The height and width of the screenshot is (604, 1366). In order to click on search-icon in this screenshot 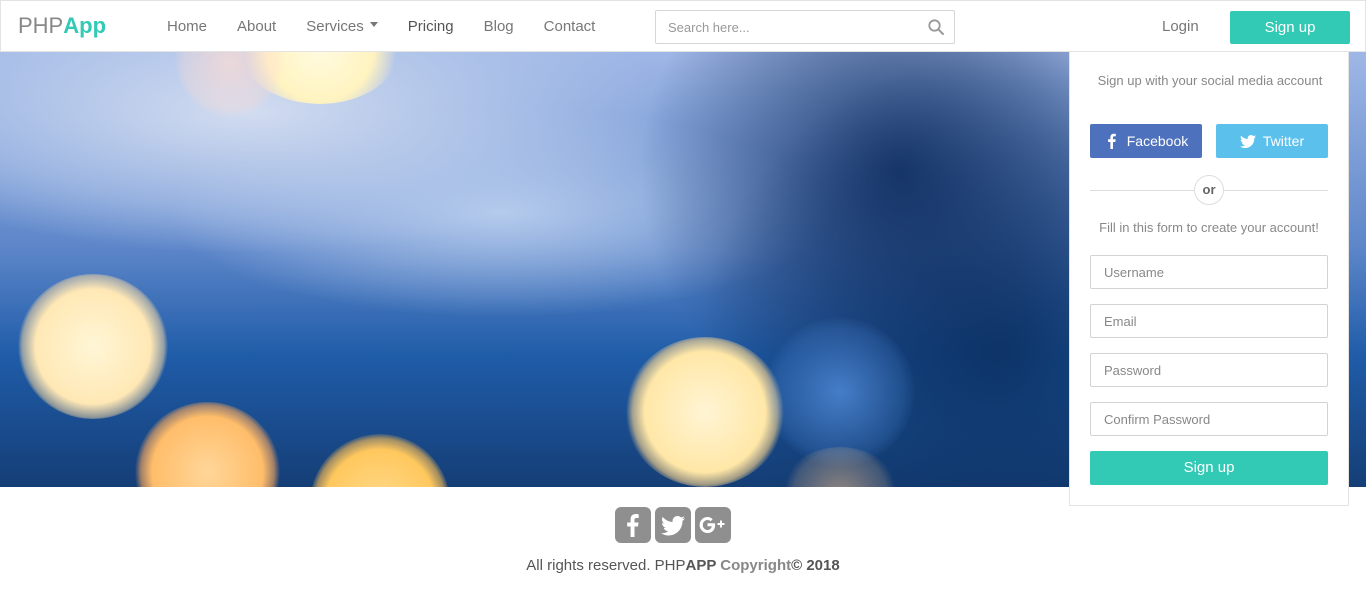, I will do `click(936, 27)`.